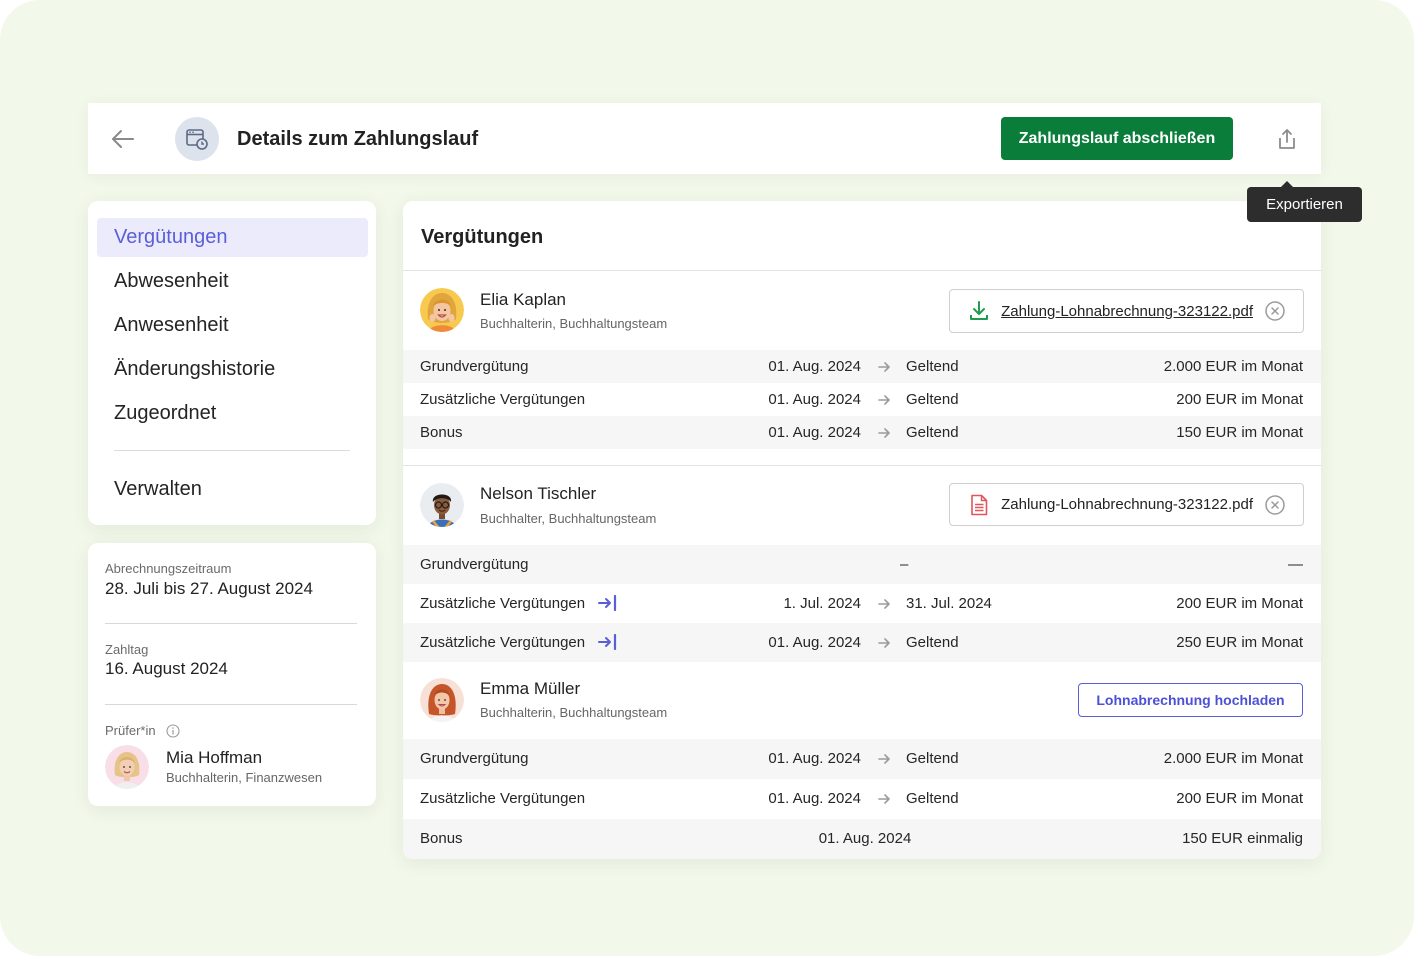 This screenshot has width=1414, height=956. Describe the element at coordinates (232, 281) in the screenshot. I see `sidebar-item-abwesenheit: Abwesenheit` at that location.